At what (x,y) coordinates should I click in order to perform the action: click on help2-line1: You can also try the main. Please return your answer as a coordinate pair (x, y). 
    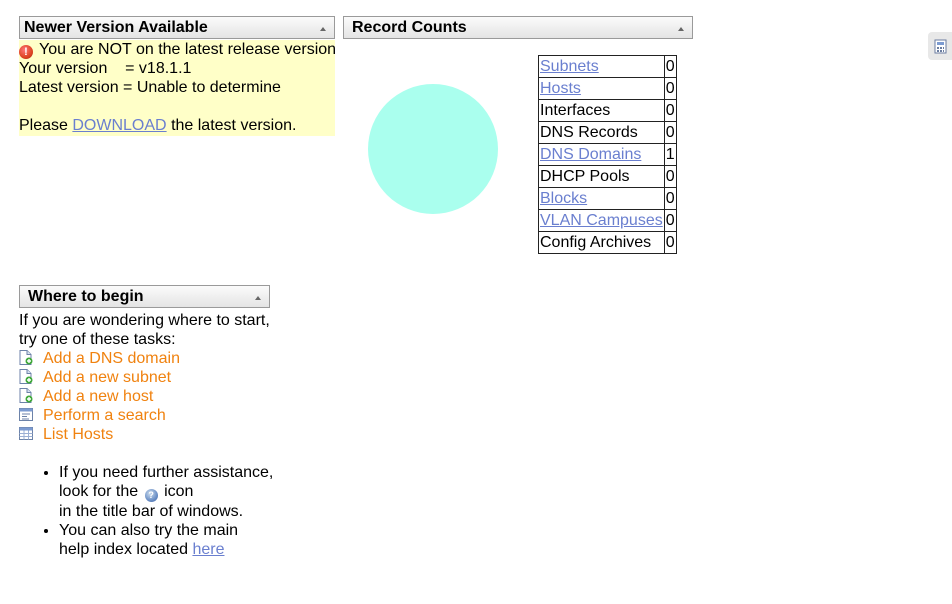
    Looking at the image, I should click on (149, 530).